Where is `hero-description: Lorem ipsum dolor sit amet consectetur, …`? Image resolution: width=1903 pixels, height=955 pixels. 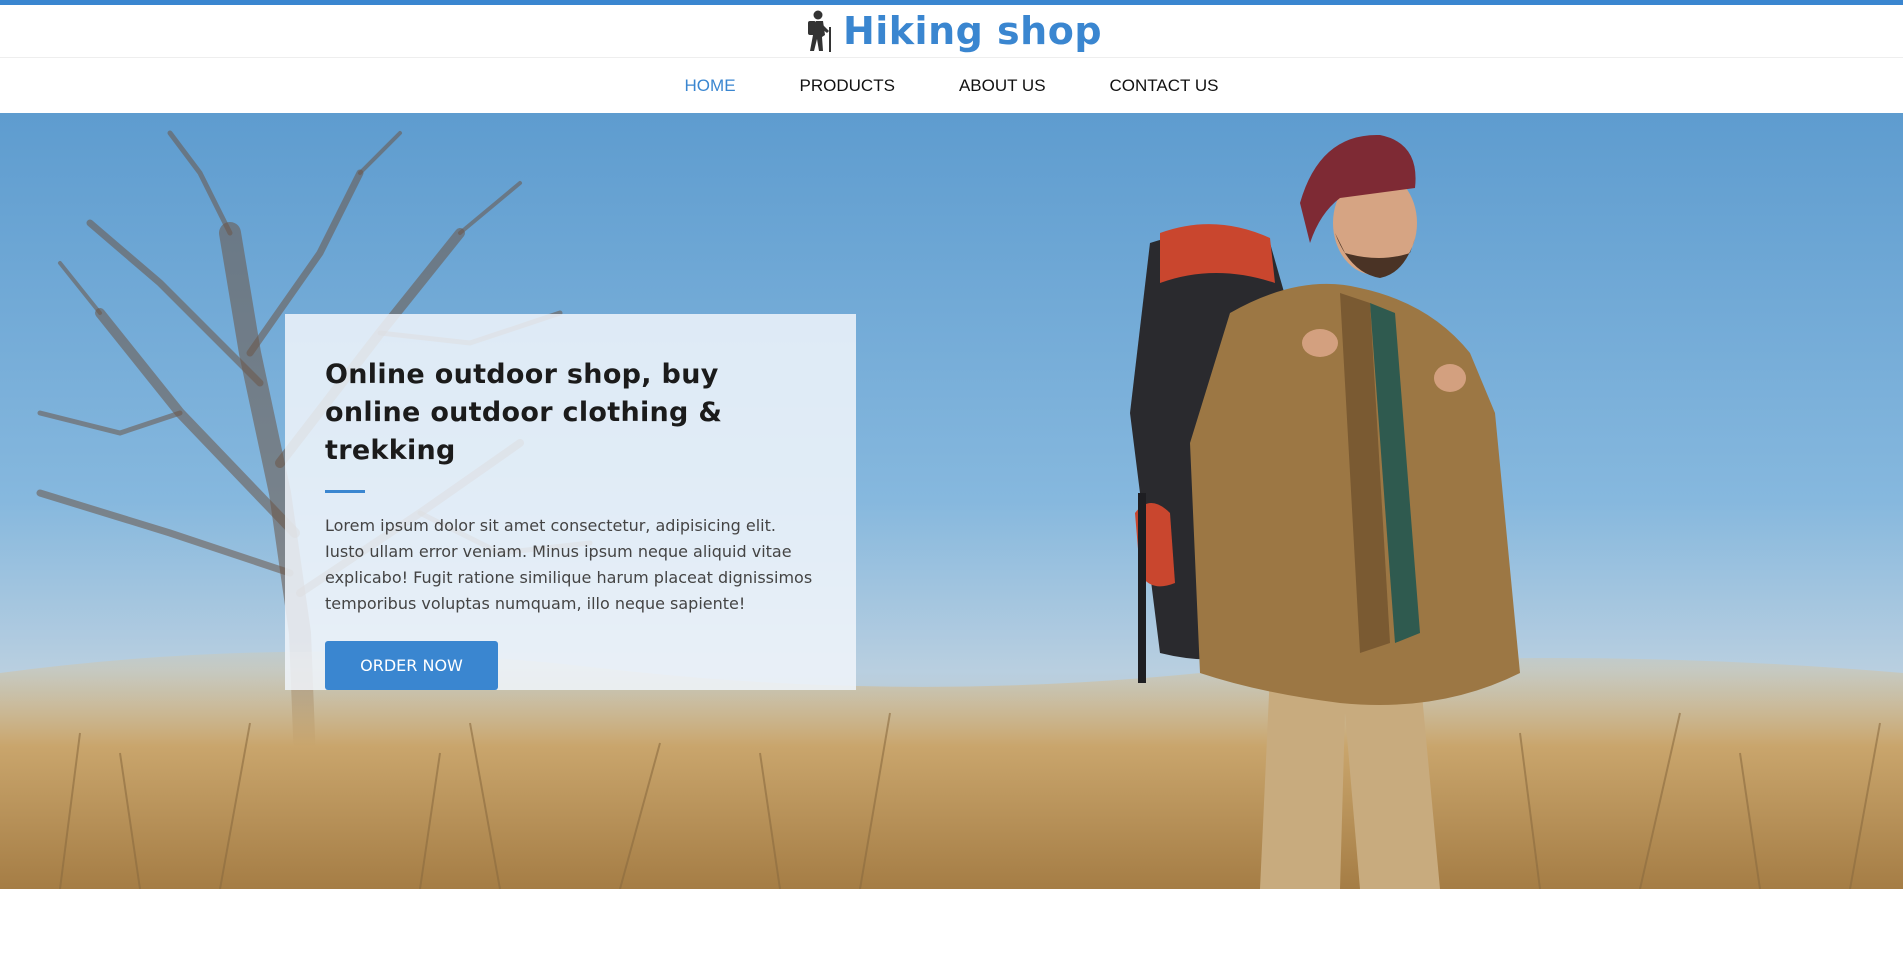
hero-description: Lorem ipsum dolor sit amet consectetur, … is located at coordinates (569, 564).